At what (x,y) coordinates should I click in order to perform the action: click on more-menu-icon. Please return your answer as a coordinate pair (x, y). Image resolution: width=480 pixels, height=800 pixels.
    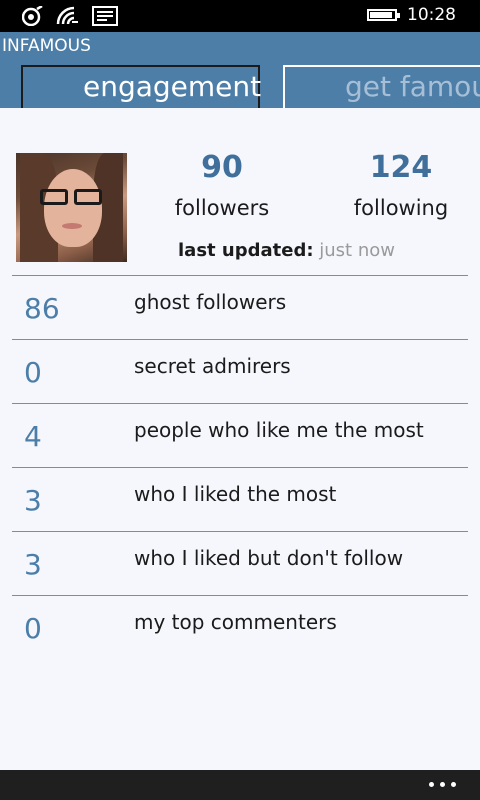
    Looking at the image, I should click on (442, 784).